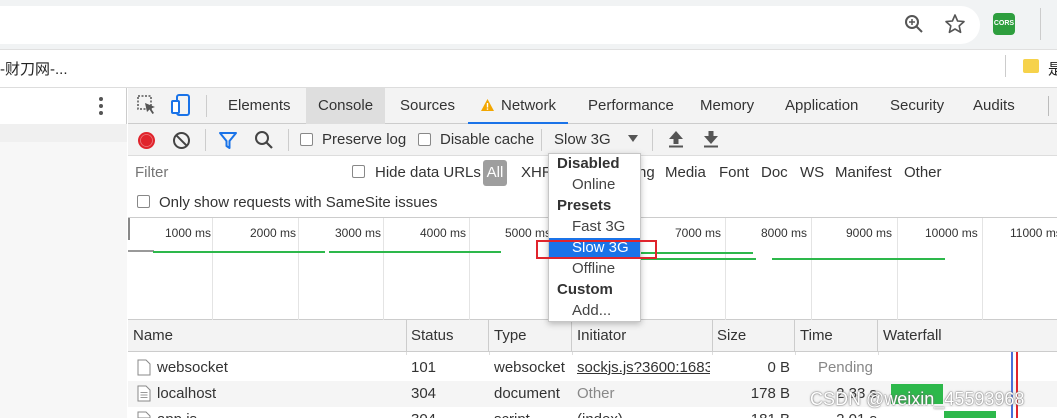 The width and height of the screenshot is (1057, 418). Describe the element at coordinates (1004, 24) in the screenshot. I see `cors-extension-icon: CORS` at that location.